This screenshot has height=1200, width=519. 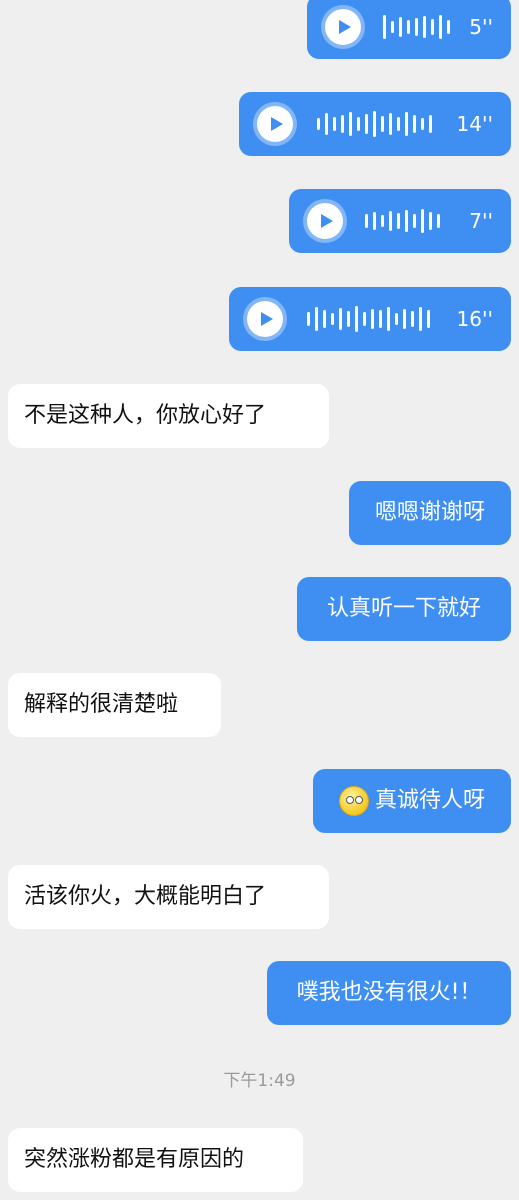 I want to click on voice-message: 14'', so click(x=375, y=124).